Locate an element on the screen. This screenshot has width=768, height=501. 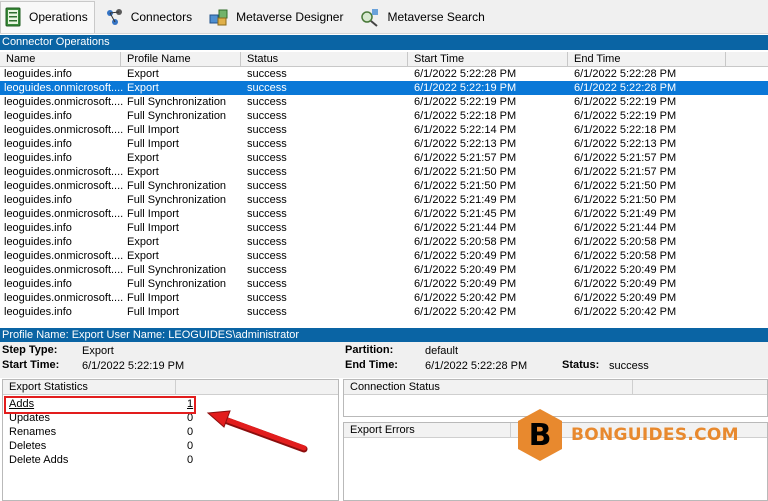
column-header-name: Name is located at coordinates (60, 59).